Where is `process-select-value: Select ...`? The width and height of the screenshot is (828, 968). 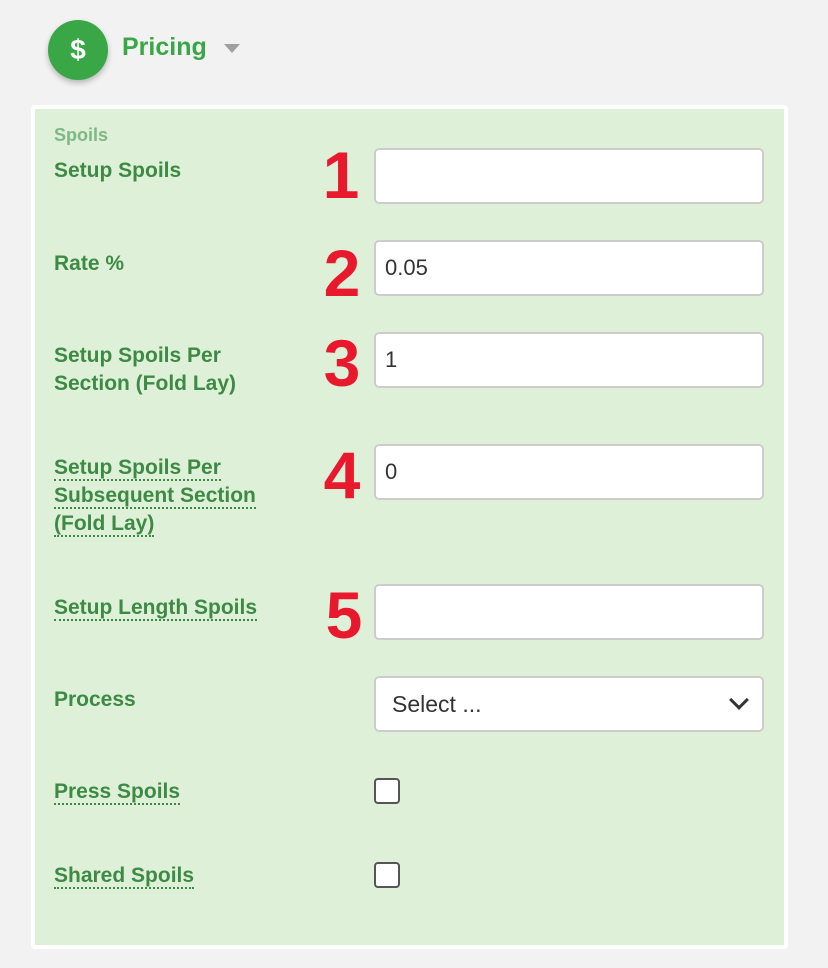 process-select-value: Select ... is located at coordinates (437, 703).